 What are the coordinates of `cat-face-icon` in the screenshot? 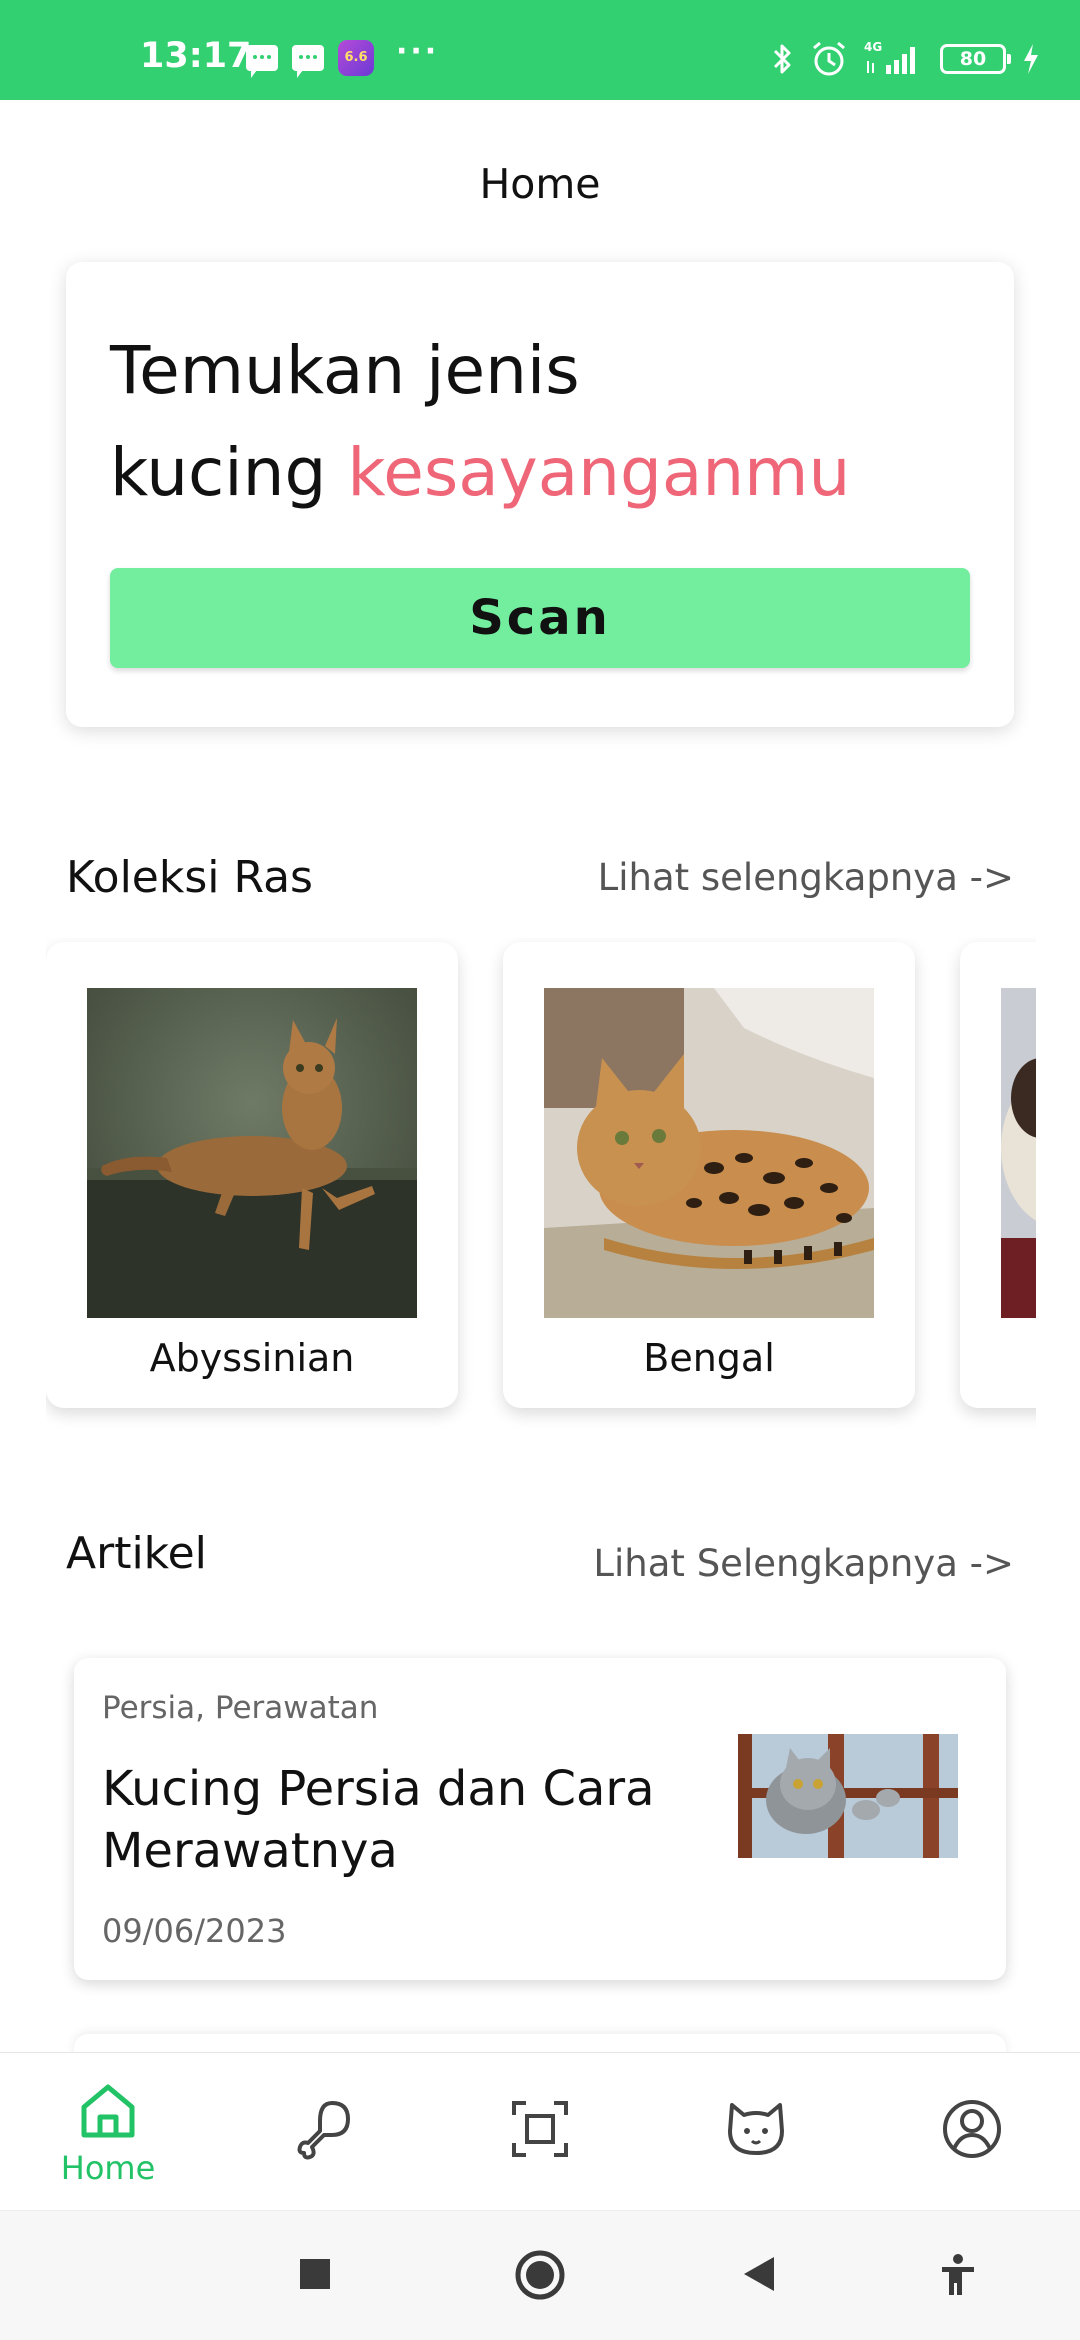 It's located at (756, 2129).